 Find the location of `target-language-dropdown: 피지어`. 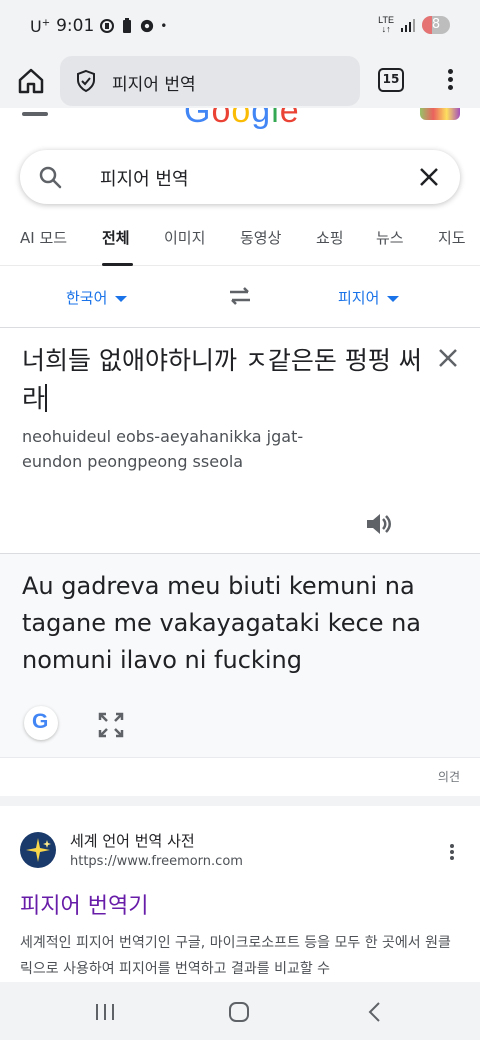

target-language-dropdown: 피지어 is located at coordinates (369, 297).